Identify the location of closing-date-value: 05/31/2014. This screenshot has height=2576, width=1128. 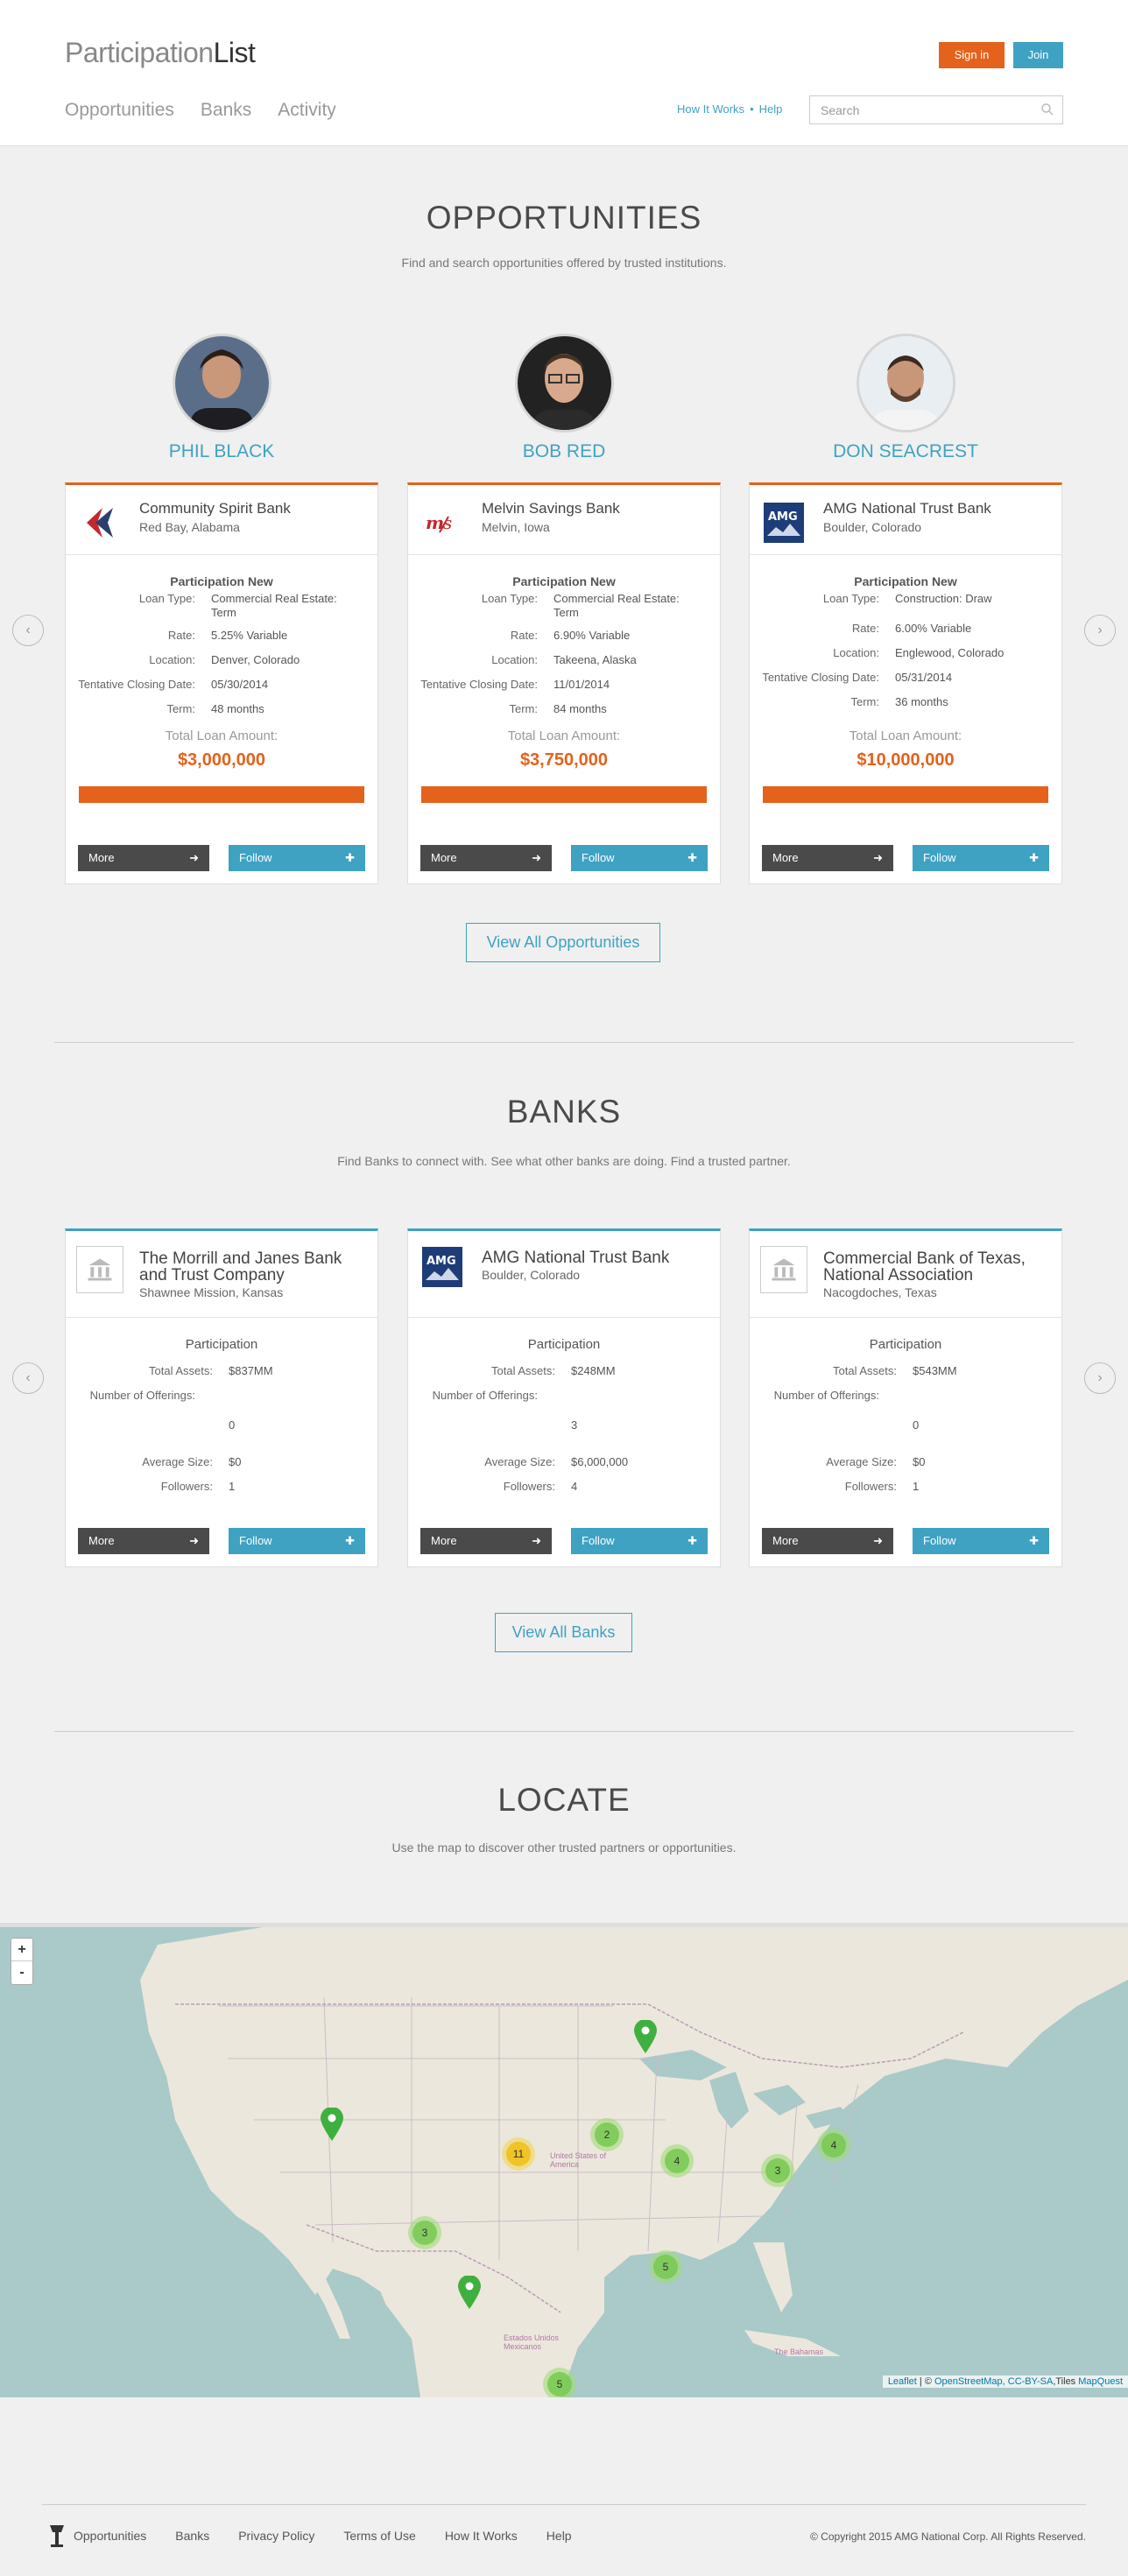
(924, 677).